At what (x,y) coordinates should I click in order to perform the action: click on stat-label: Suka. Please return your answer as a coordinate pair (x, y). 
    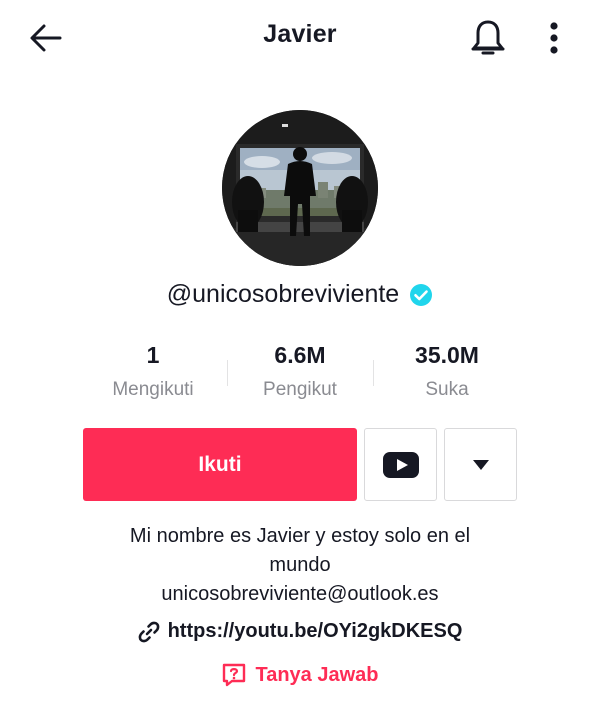
    Looking at the image, I should click on (447, 389).